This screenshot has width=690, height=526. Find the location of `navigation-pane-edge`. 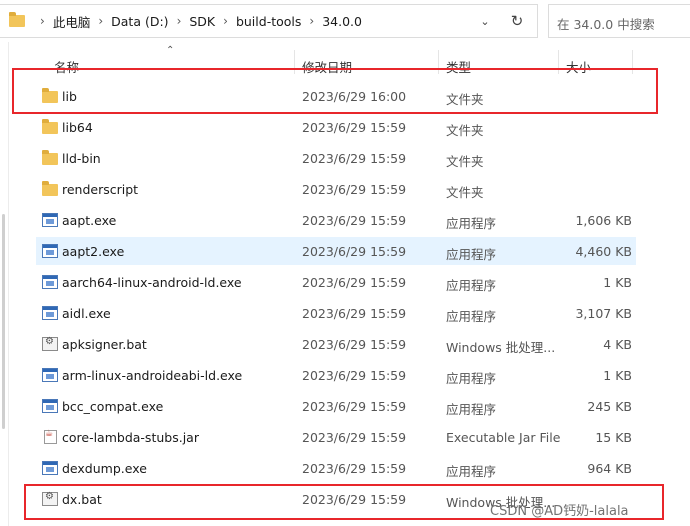

navigation-pane-edge is located at coordinates (4, 284).